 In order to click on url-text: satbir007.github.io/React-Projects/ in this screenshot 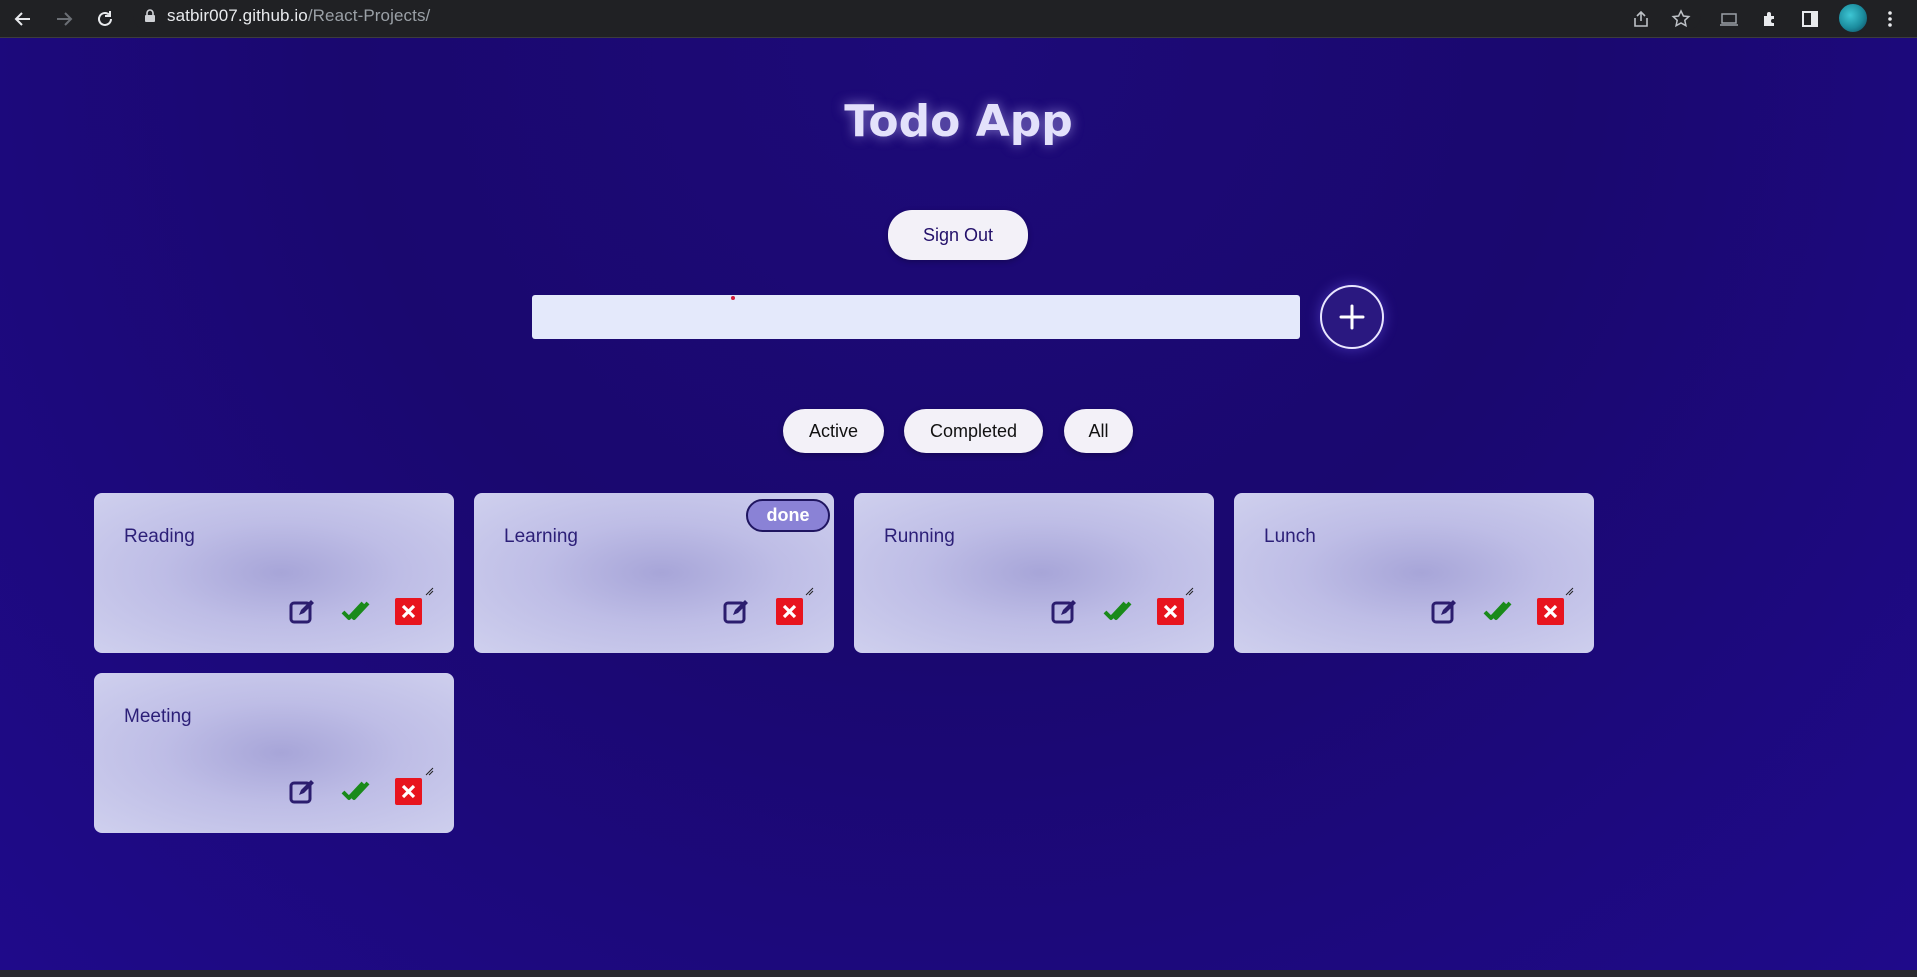, I will do `click(298, 16)`.